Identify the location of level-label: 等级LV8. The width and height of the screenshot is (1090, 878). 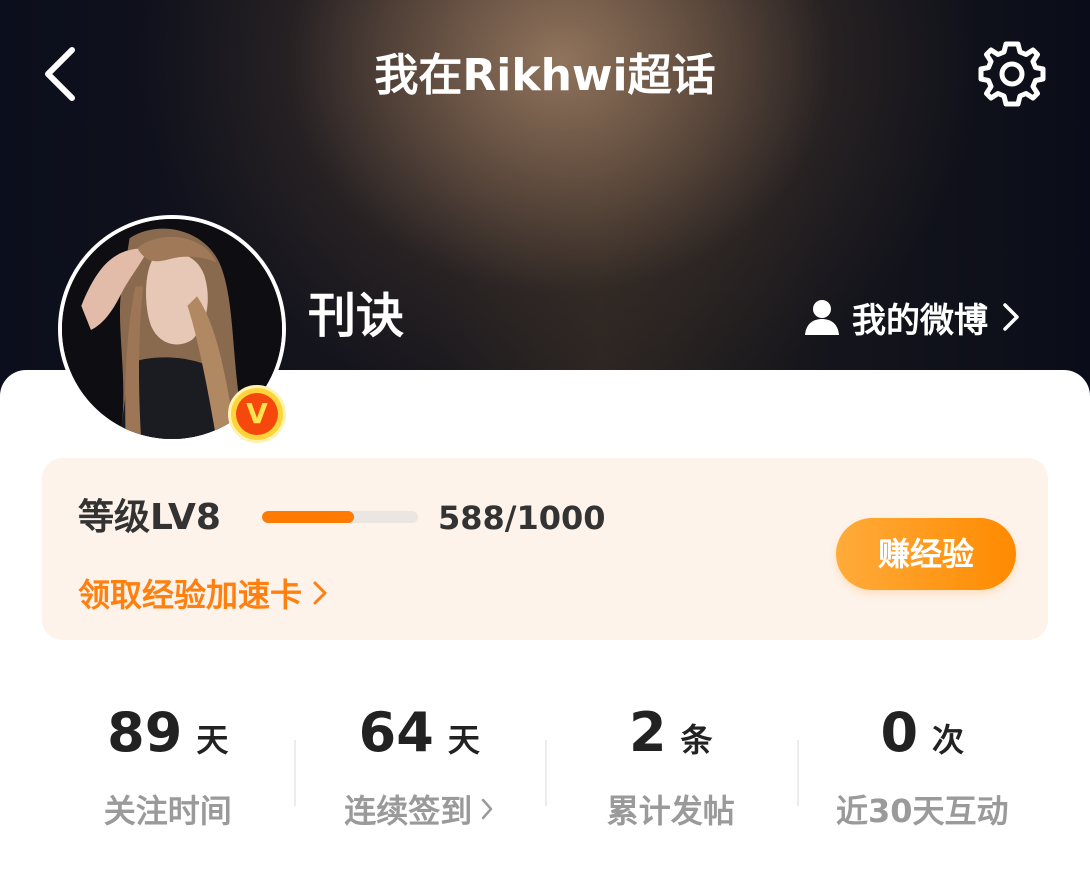
(149, 517).